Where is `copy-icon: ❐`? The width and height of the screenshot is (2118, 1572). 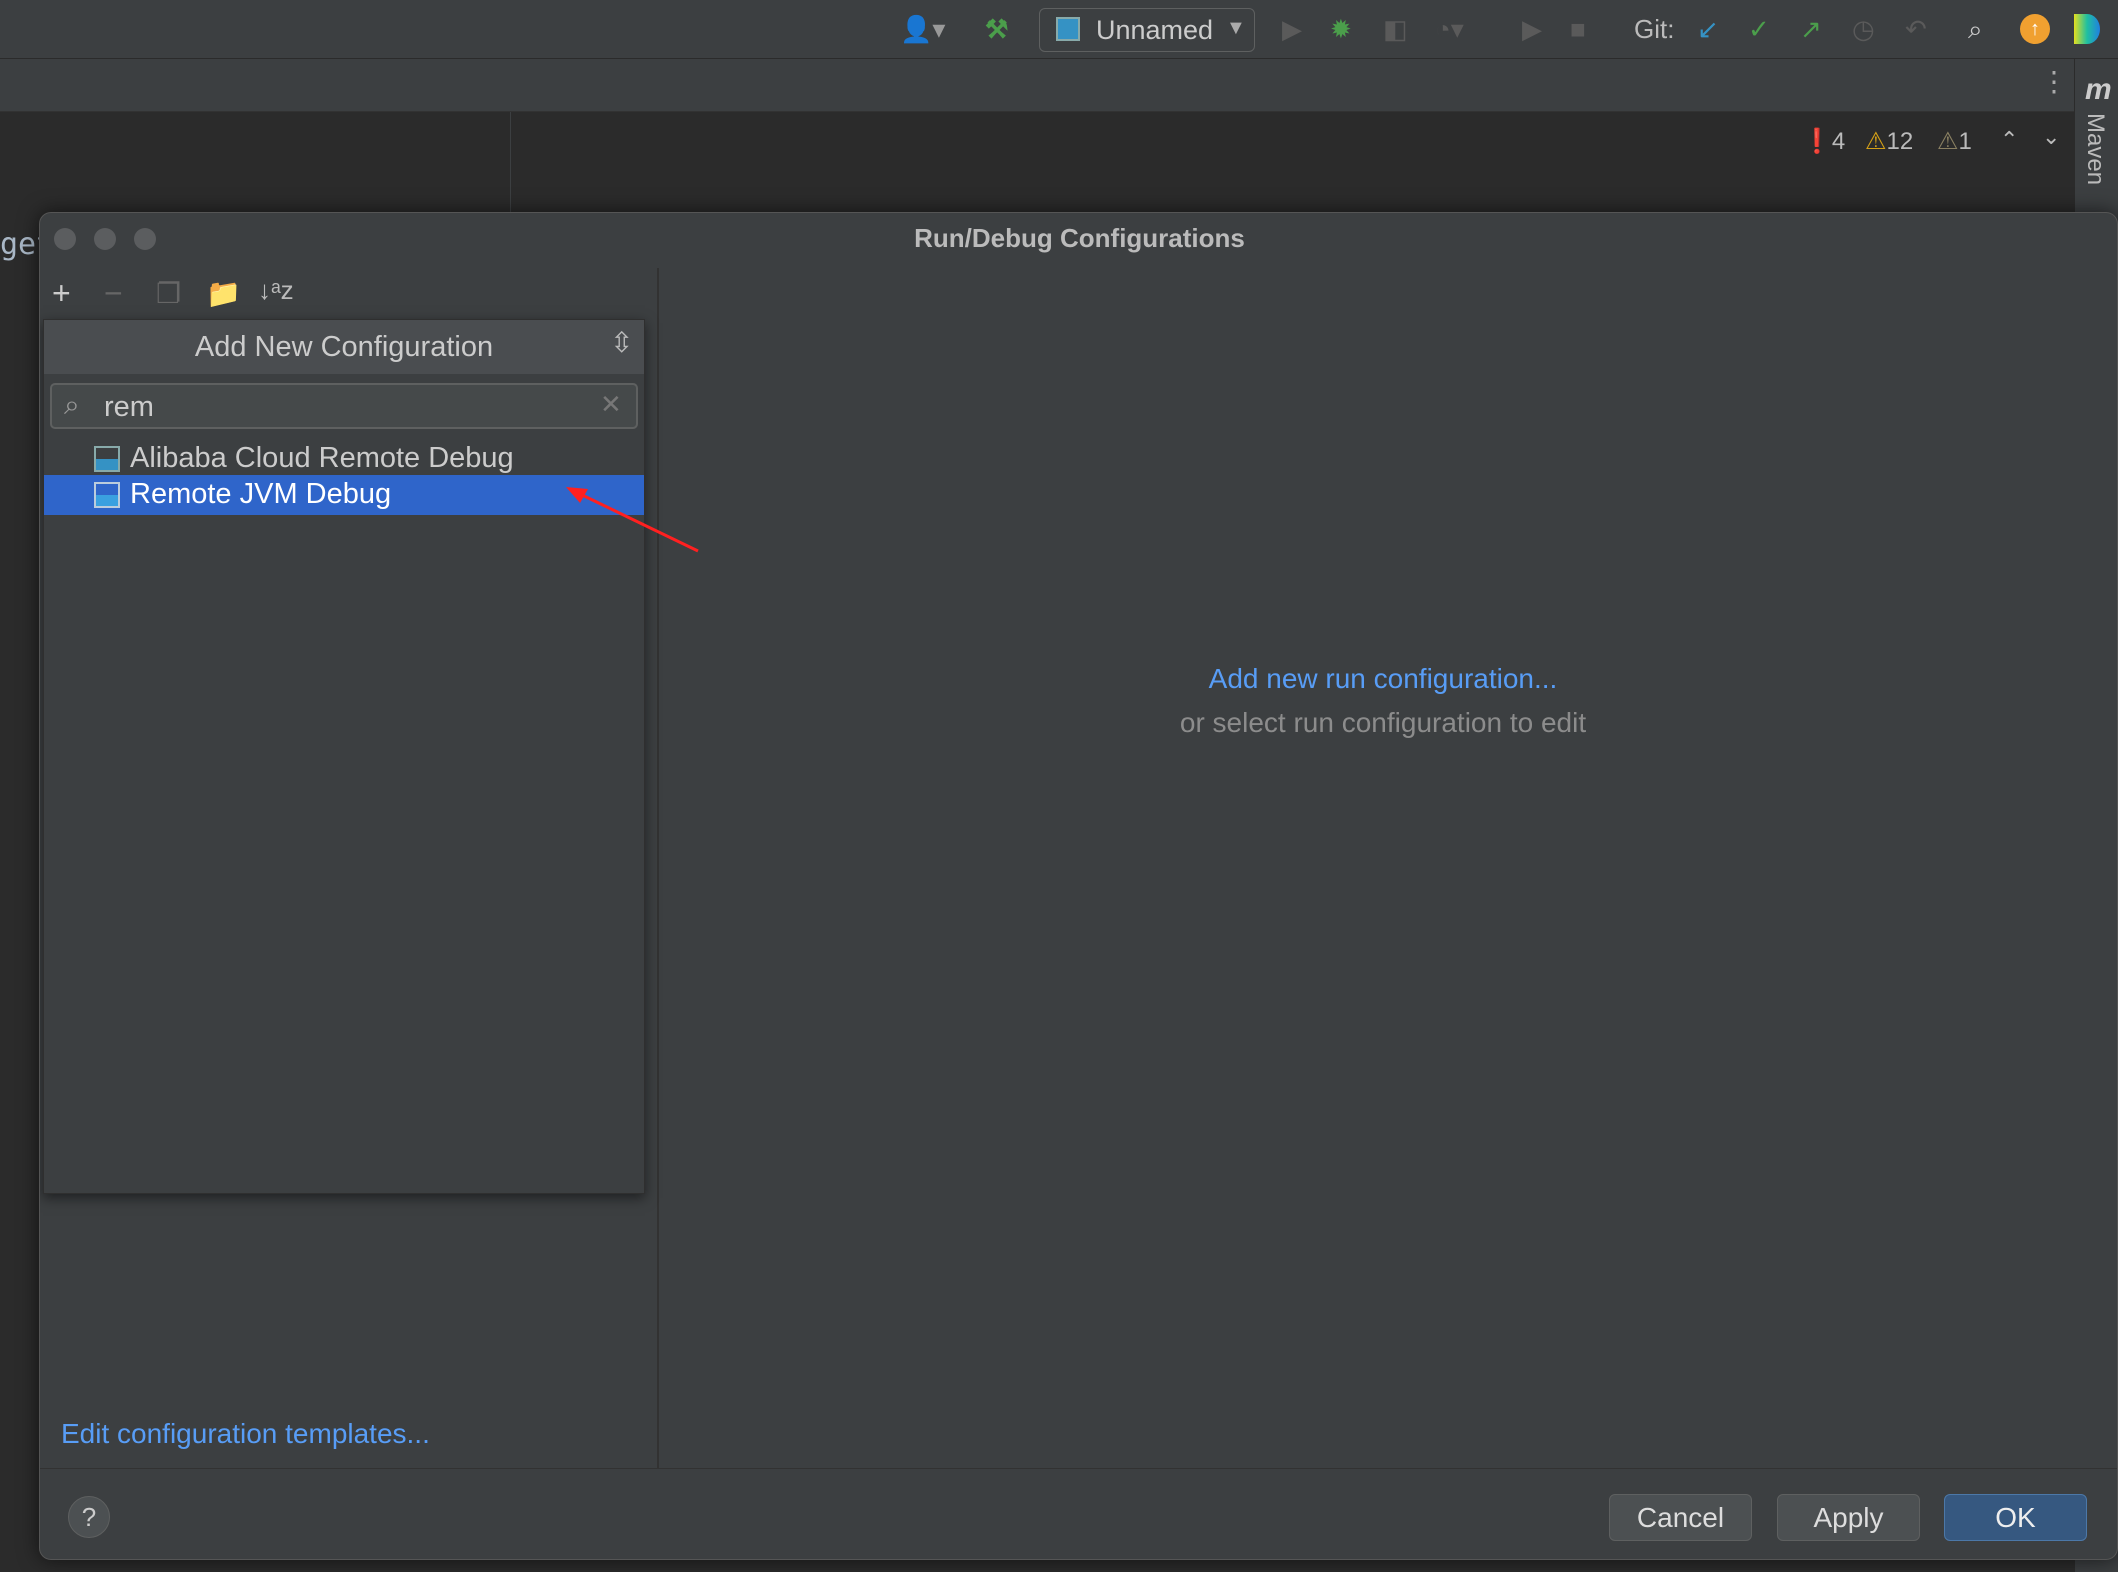 copy-icon: ❐ is located at coordinates (168, 293).